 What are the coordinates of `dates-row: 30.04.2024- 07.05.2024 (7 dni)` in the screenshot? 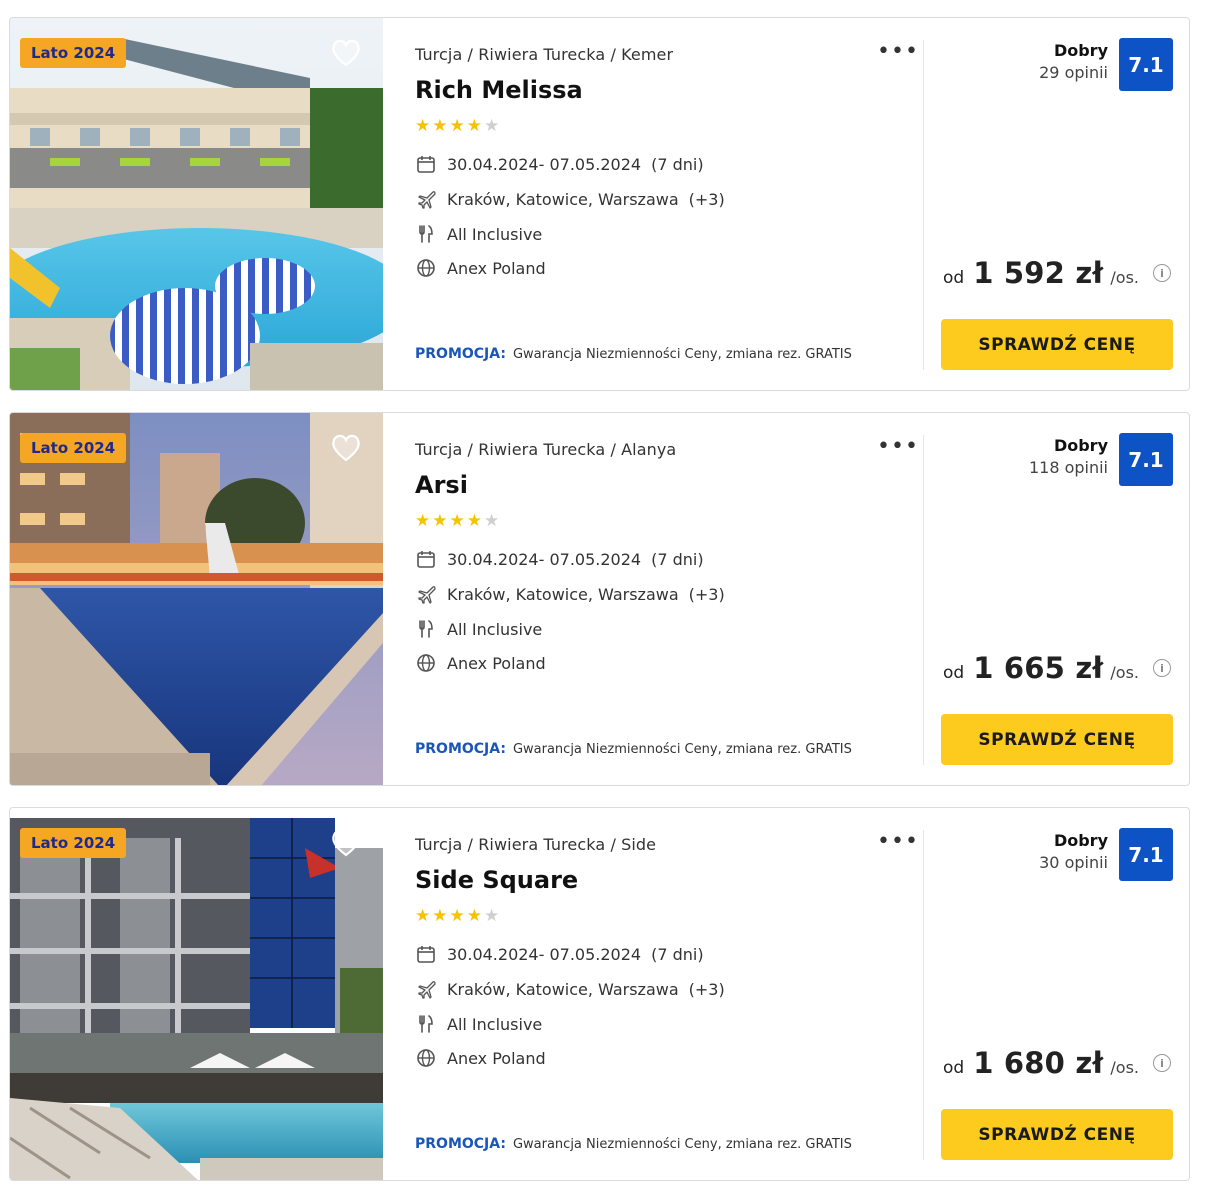 It's located at (559, 559).